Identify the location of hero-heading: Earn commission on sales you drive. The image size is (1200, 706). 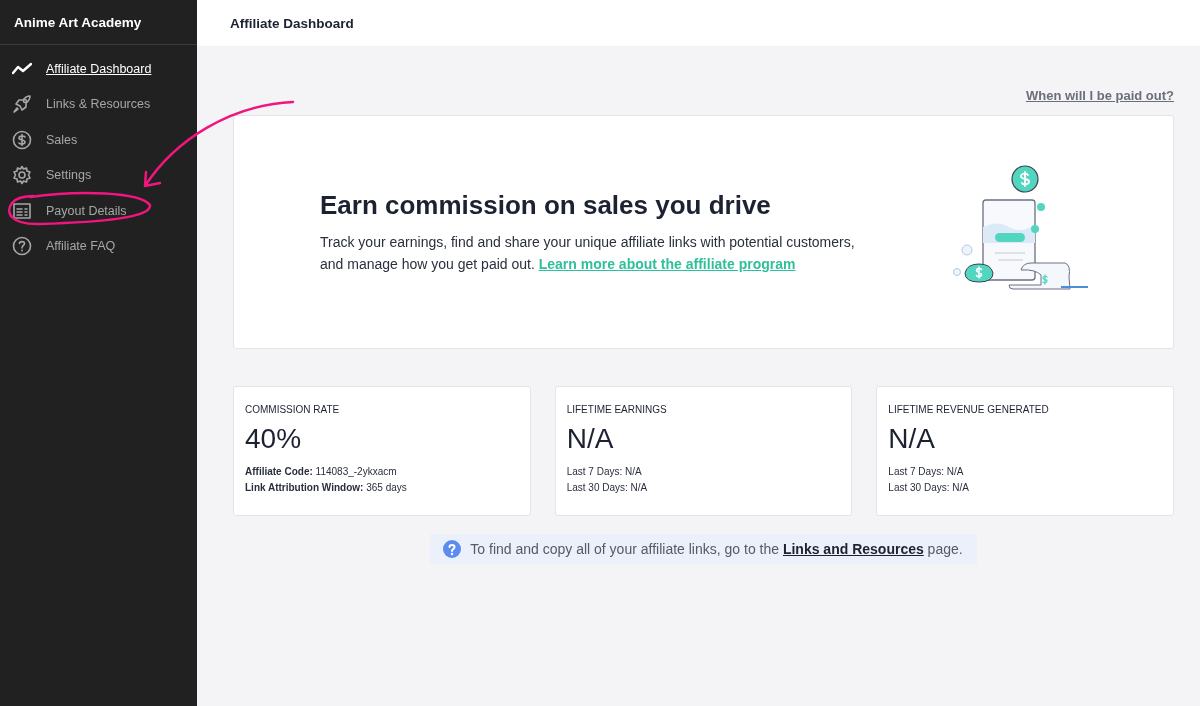
(546, 205).